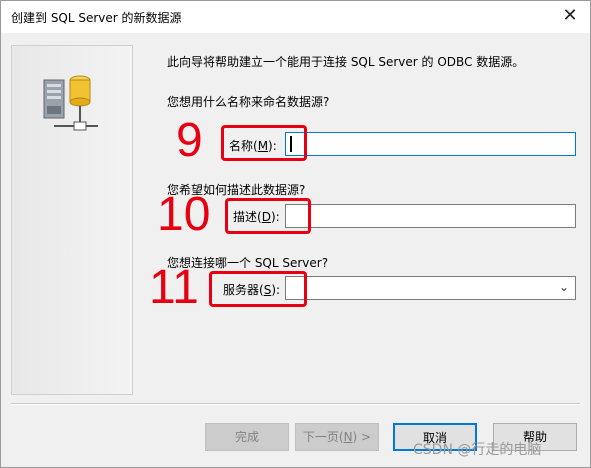 Image resolution: width=591 pixels, height=468 pixels. What do you see at coordinates (248, 102) in the screenshot?
I see `name-question: 您想用什么名称来命名数据源?` at bounding box center [248, 102].